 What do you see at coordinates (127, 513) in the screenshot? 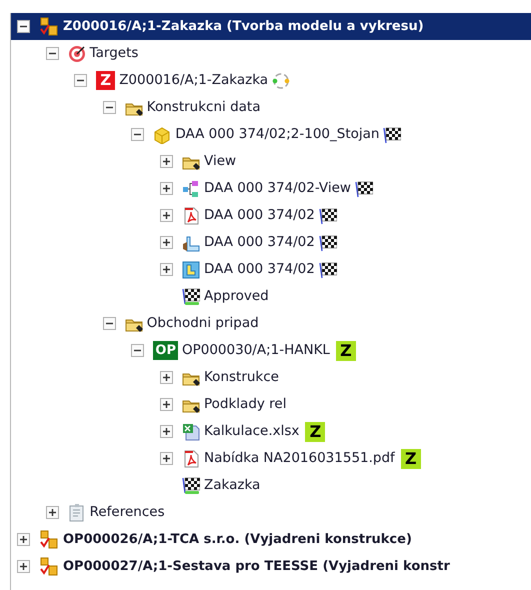
I see `tree-item: References` at bounding box center [127, 513].